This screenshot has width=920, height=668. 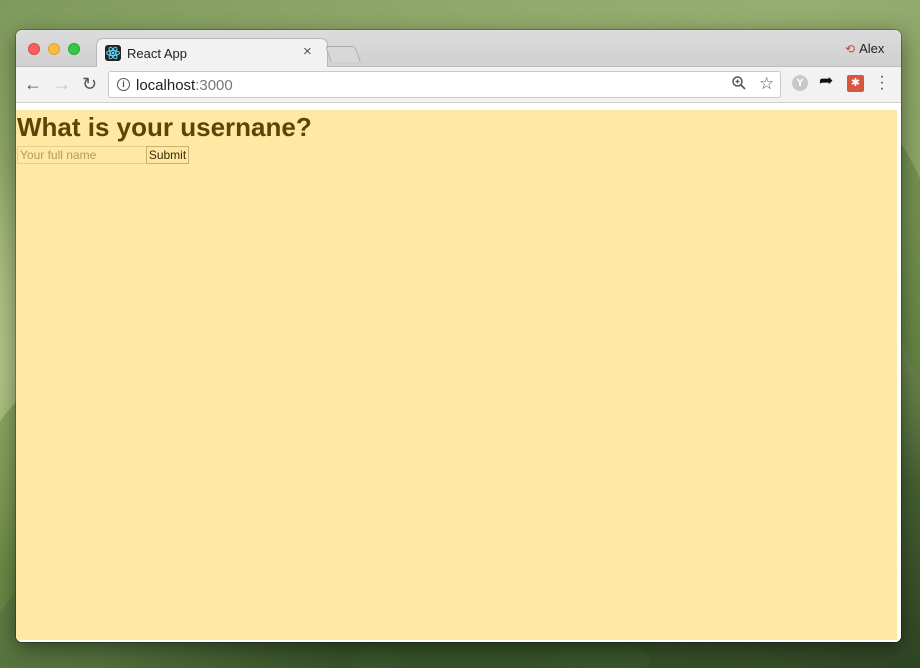 I want to click on tab-title: React App, so click(x=157, y=53).